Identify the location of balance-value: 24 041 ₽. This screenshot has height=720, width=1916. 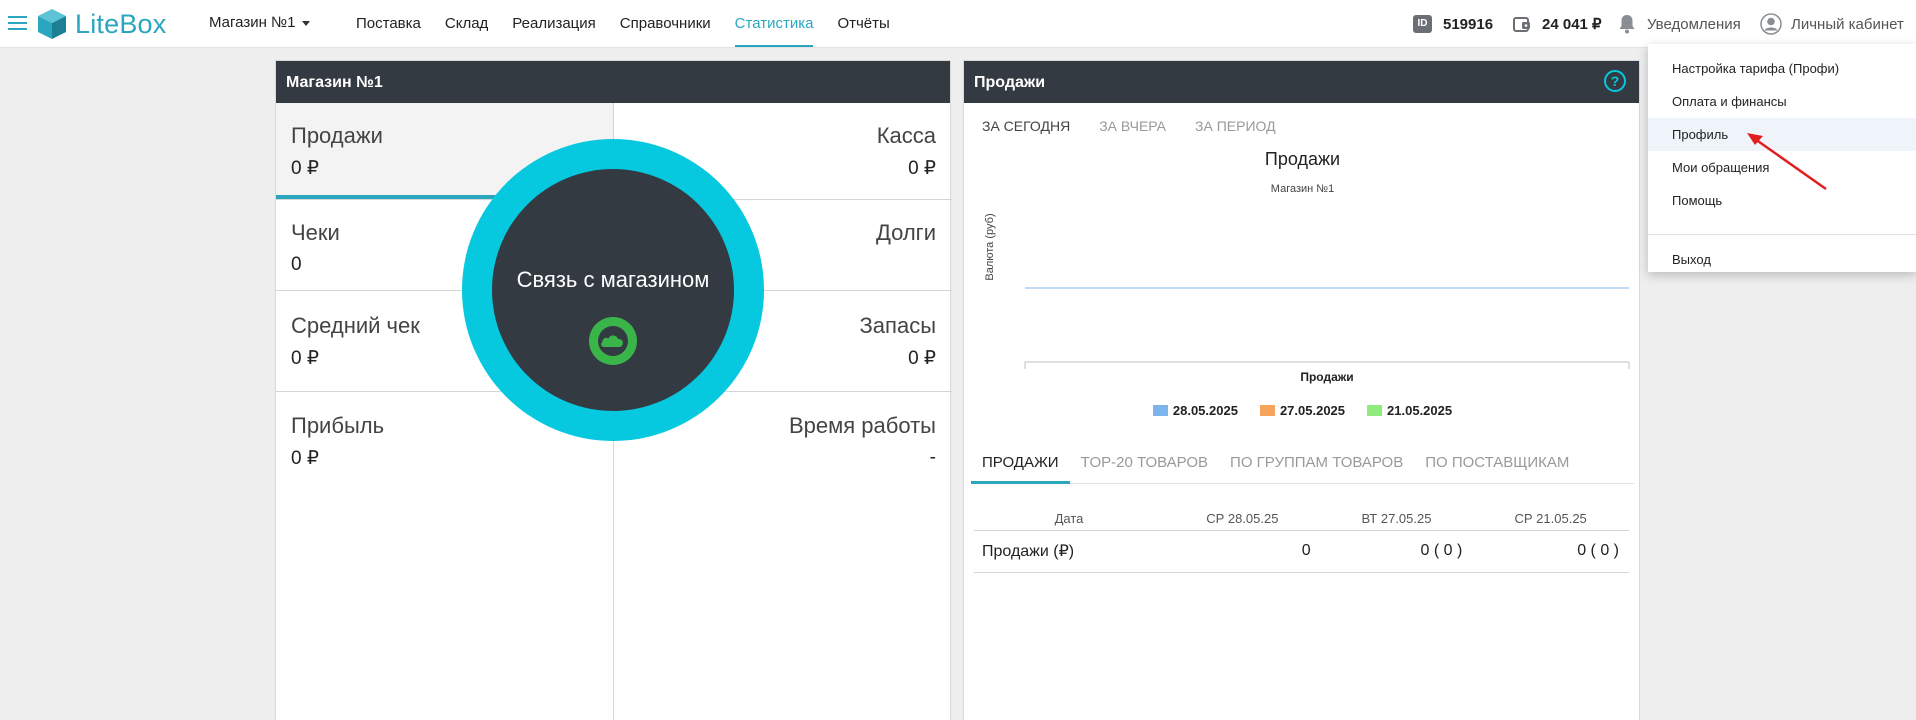
(1572, 24).